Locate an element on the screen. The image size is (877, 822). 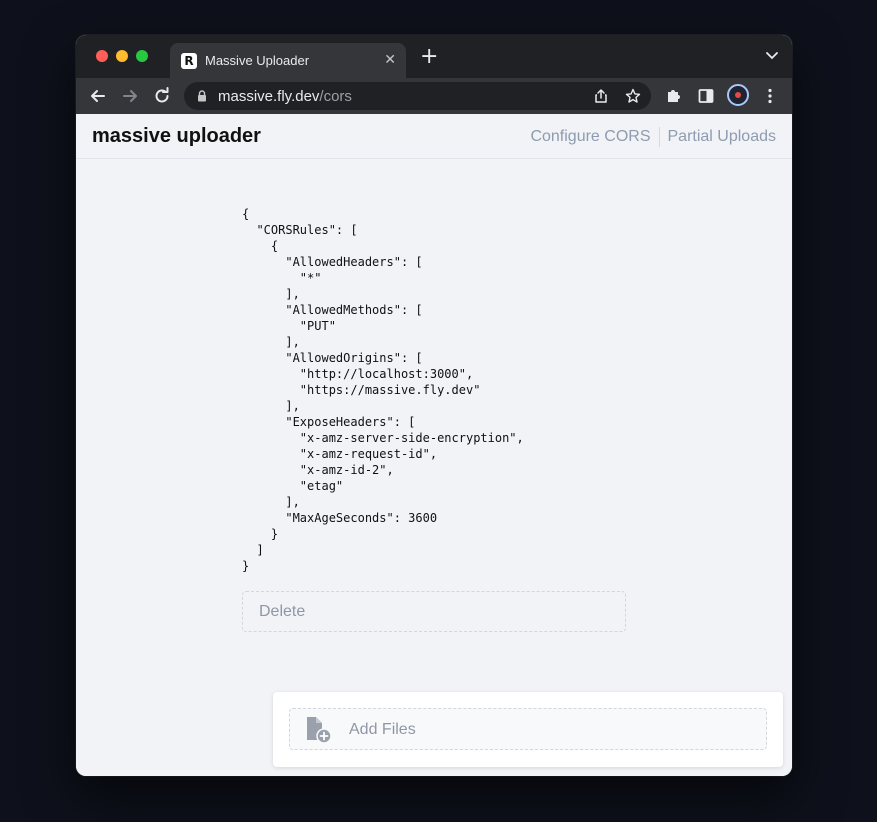
profile-avatar is located at coordinates (738, 95).